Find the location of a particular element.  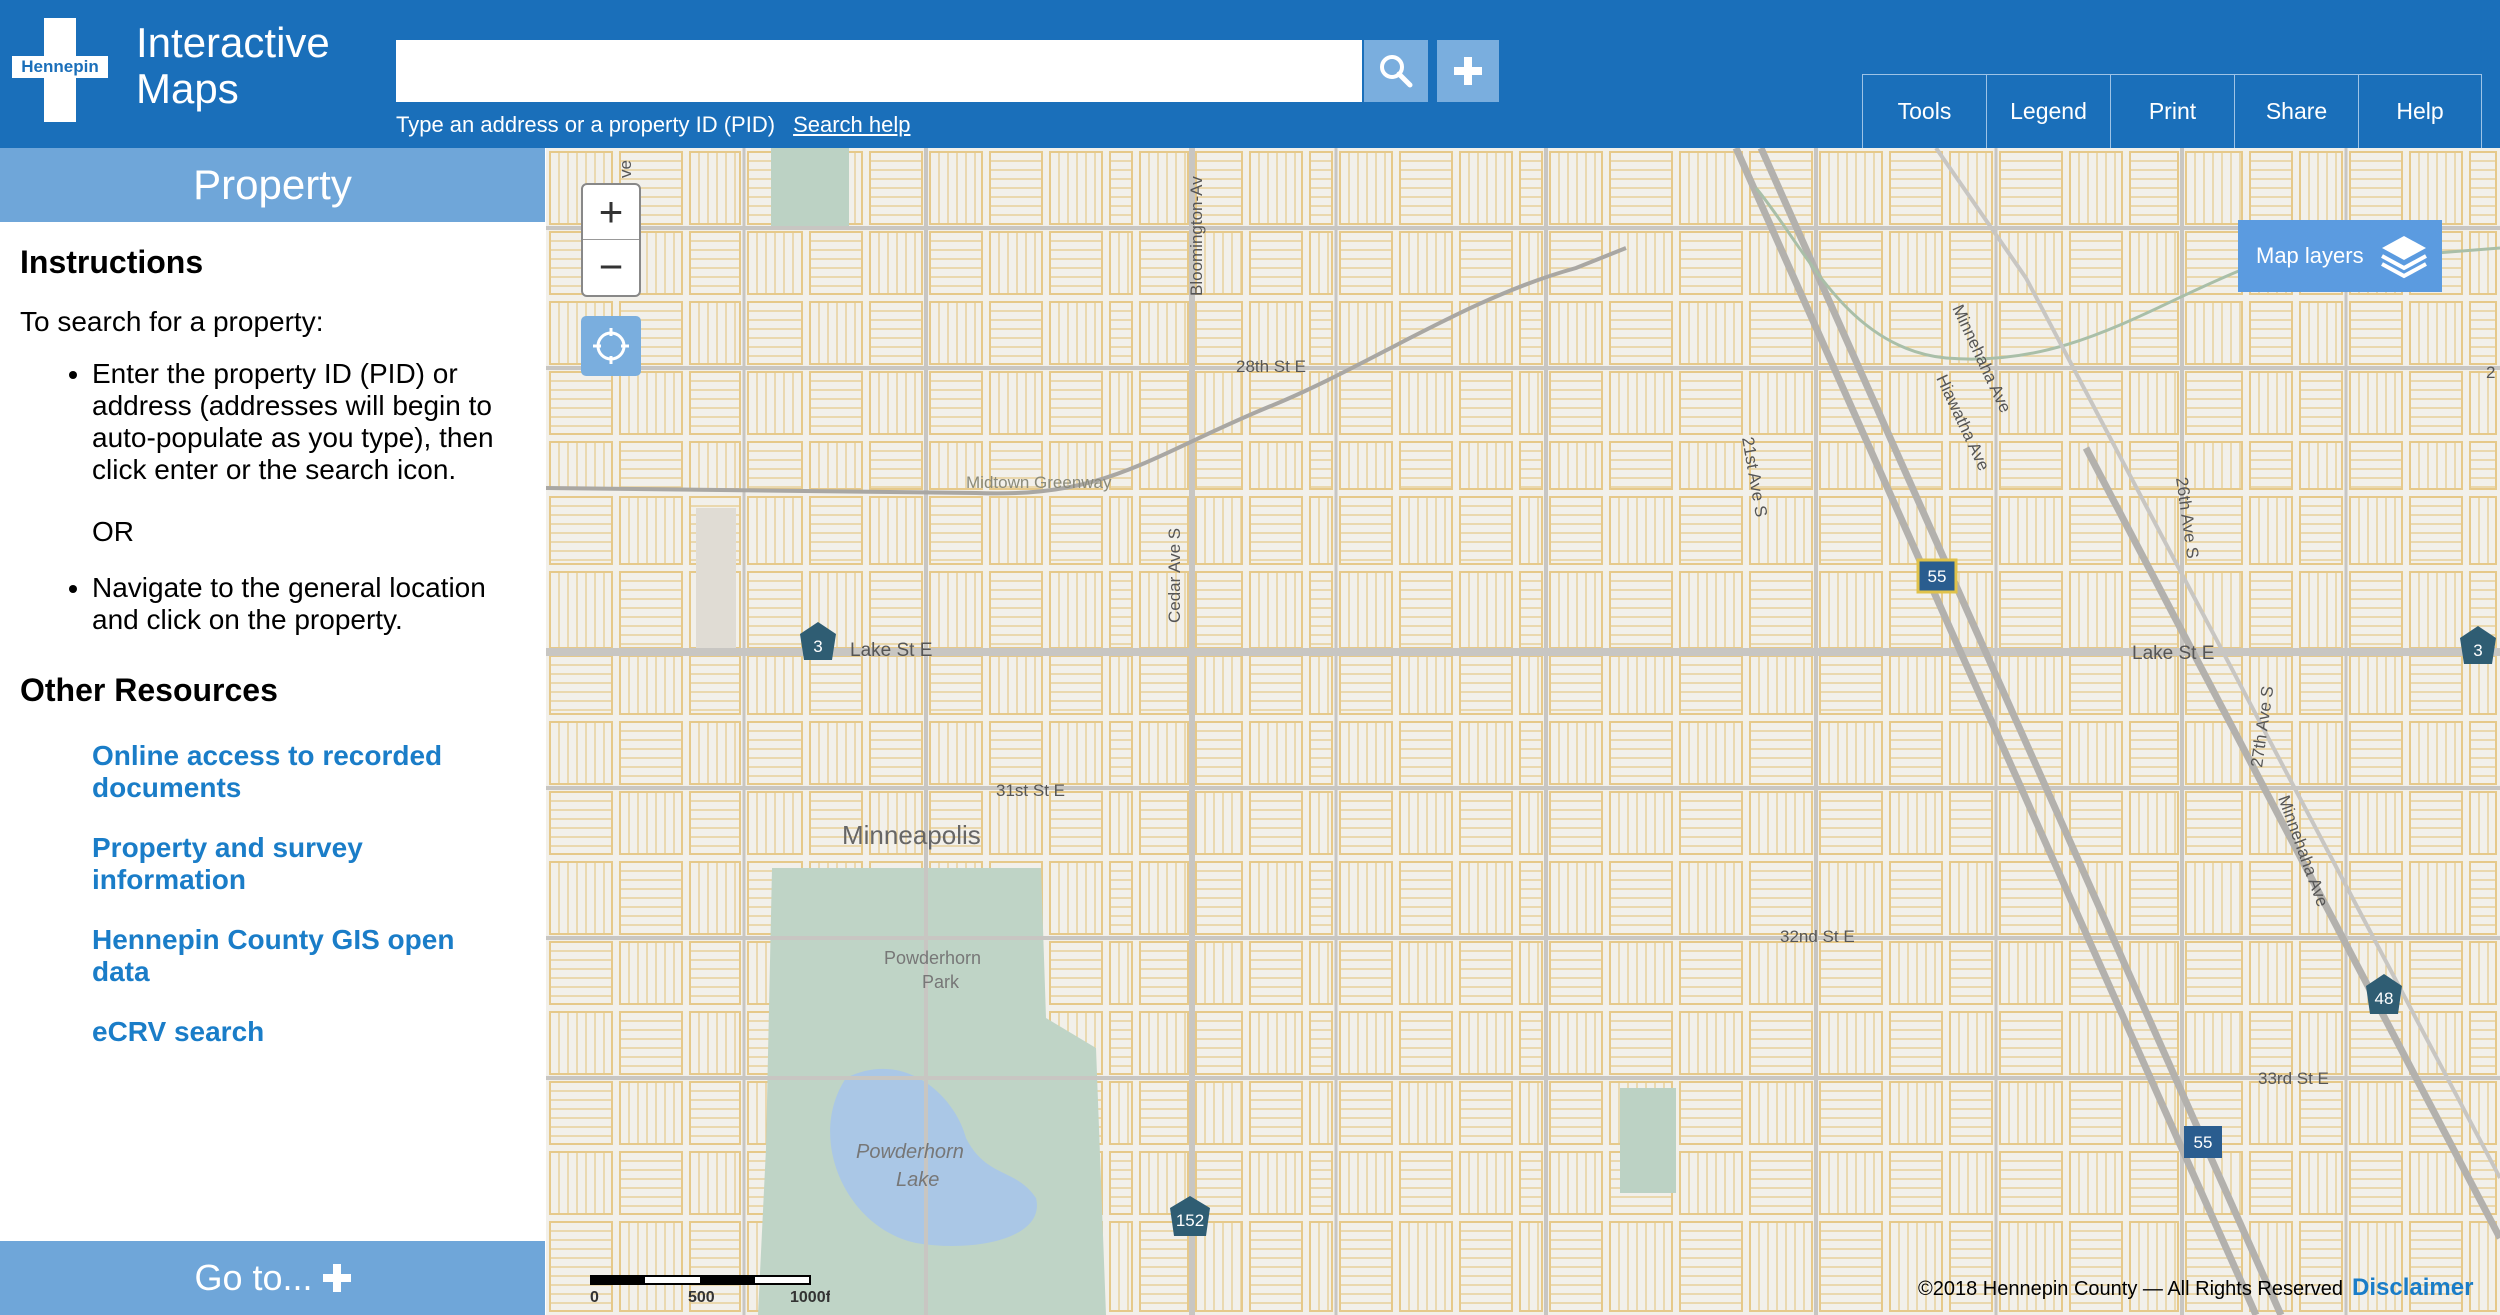

label-midtown: Midtown Greenway is located at coordinates (1039, 482).